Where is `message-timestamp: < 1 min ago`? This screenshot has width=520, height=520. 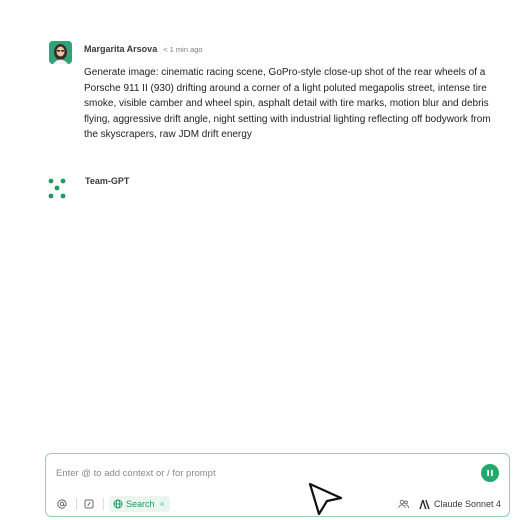
message-timestamp: < 1 min ago is located at coordinates (183, 49).